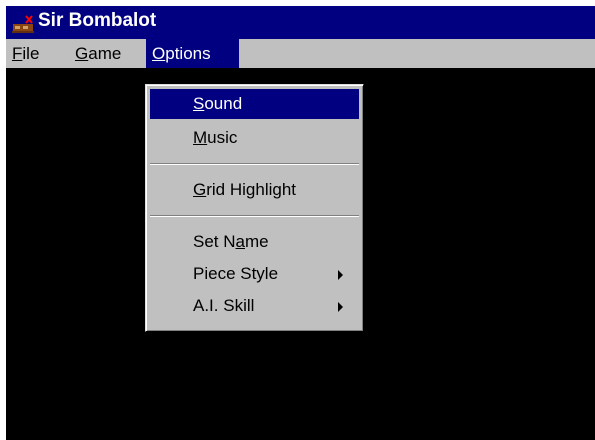  Describe the element at coordinates (224, 305) in the screenshot. I see `menu-item-ai-skill-label: A.I. Skill` at that location.